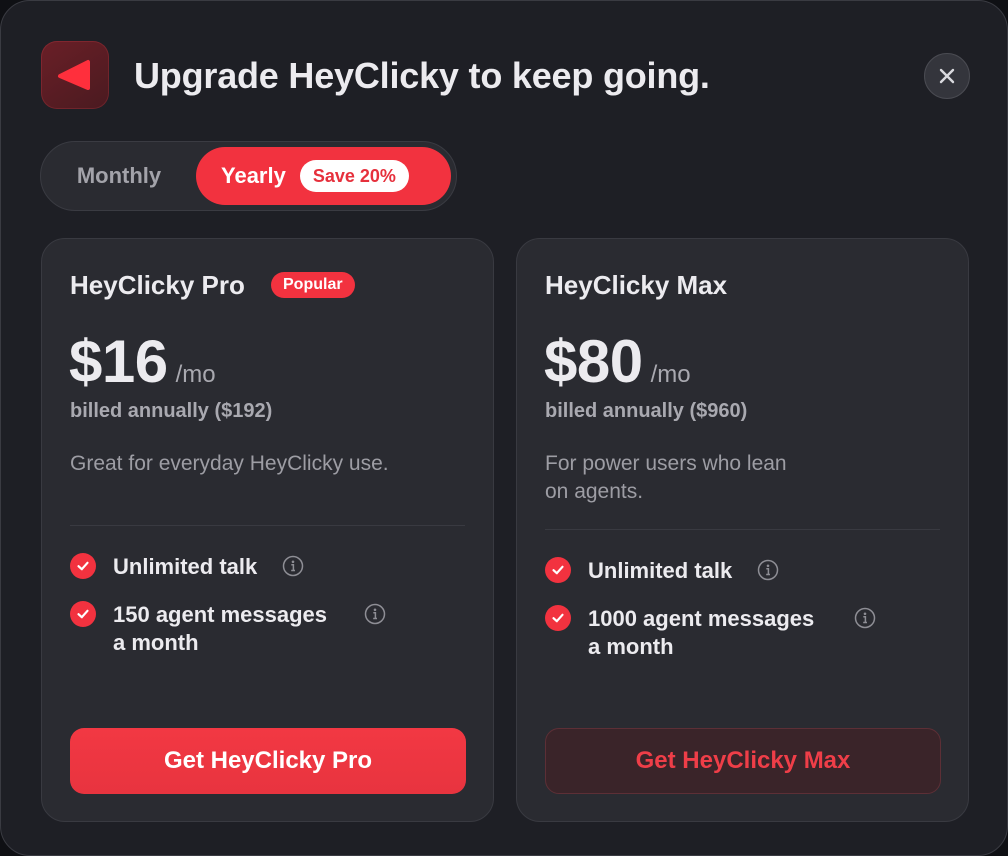 The height and width of the screenshot is (856, 1008). I want to click on close-icon, so click(947, 76).